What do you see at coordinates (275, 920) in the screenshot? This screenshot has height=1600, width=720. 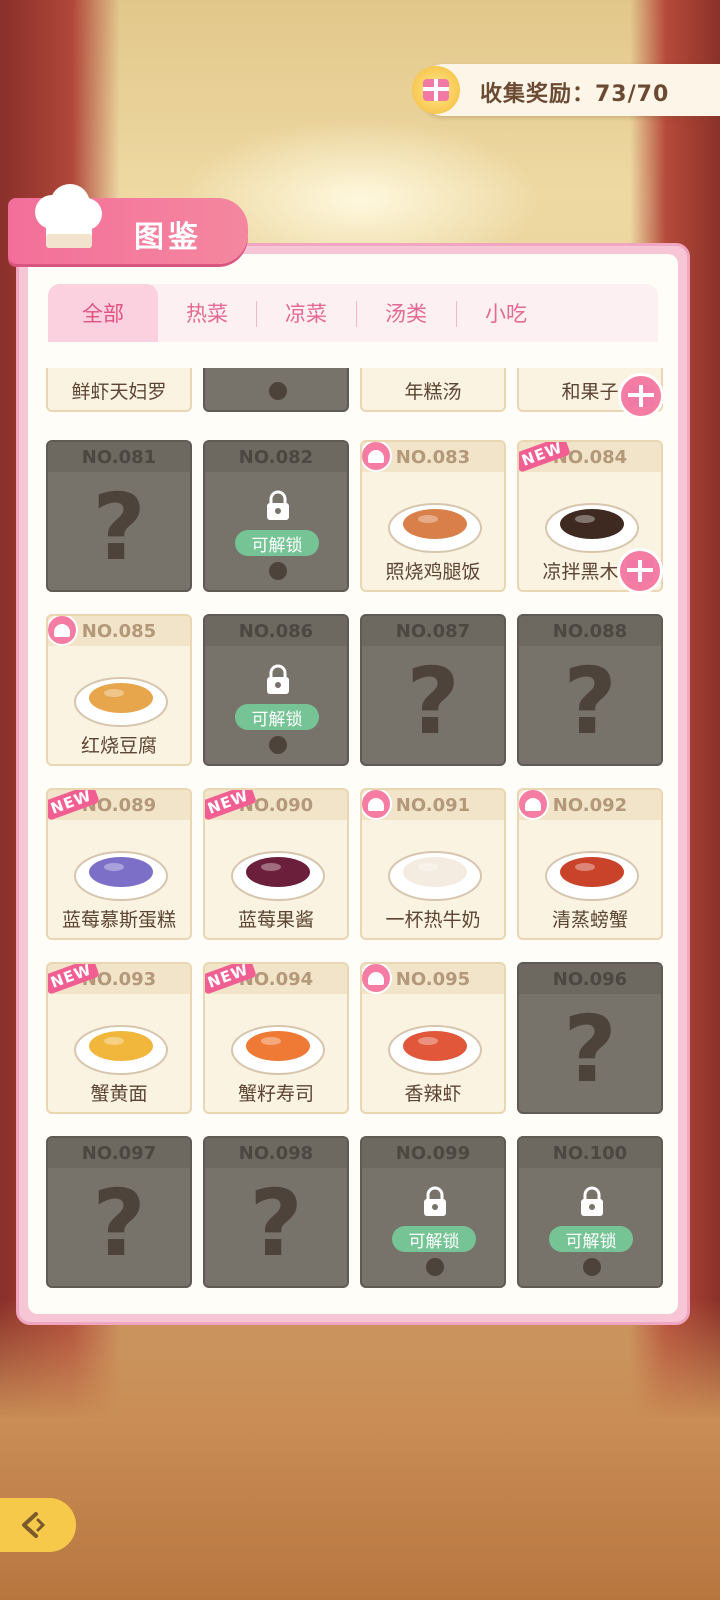 I see `dish-name: 蓝莓果酱` at bounding box center [275, 920].